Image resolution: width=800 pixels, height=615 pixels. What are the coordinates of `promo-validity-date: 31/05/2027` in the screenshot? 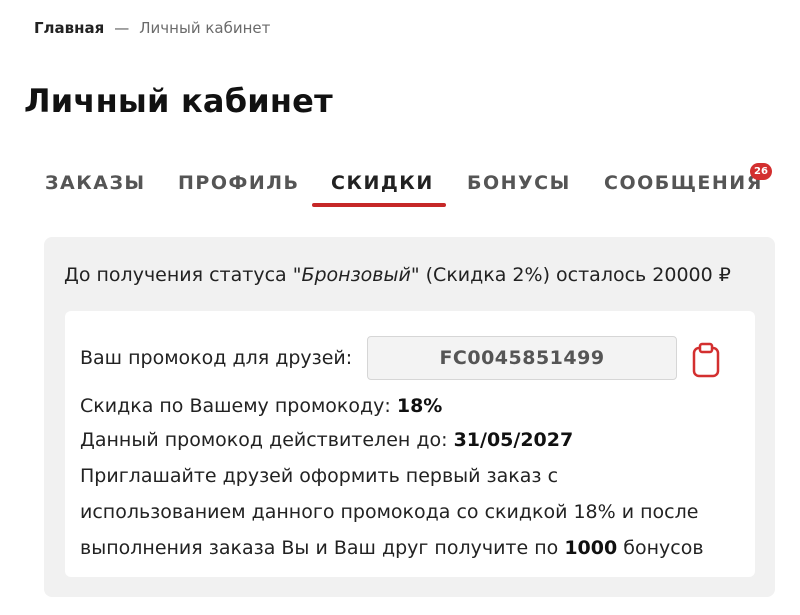 It's located at (513, 440).